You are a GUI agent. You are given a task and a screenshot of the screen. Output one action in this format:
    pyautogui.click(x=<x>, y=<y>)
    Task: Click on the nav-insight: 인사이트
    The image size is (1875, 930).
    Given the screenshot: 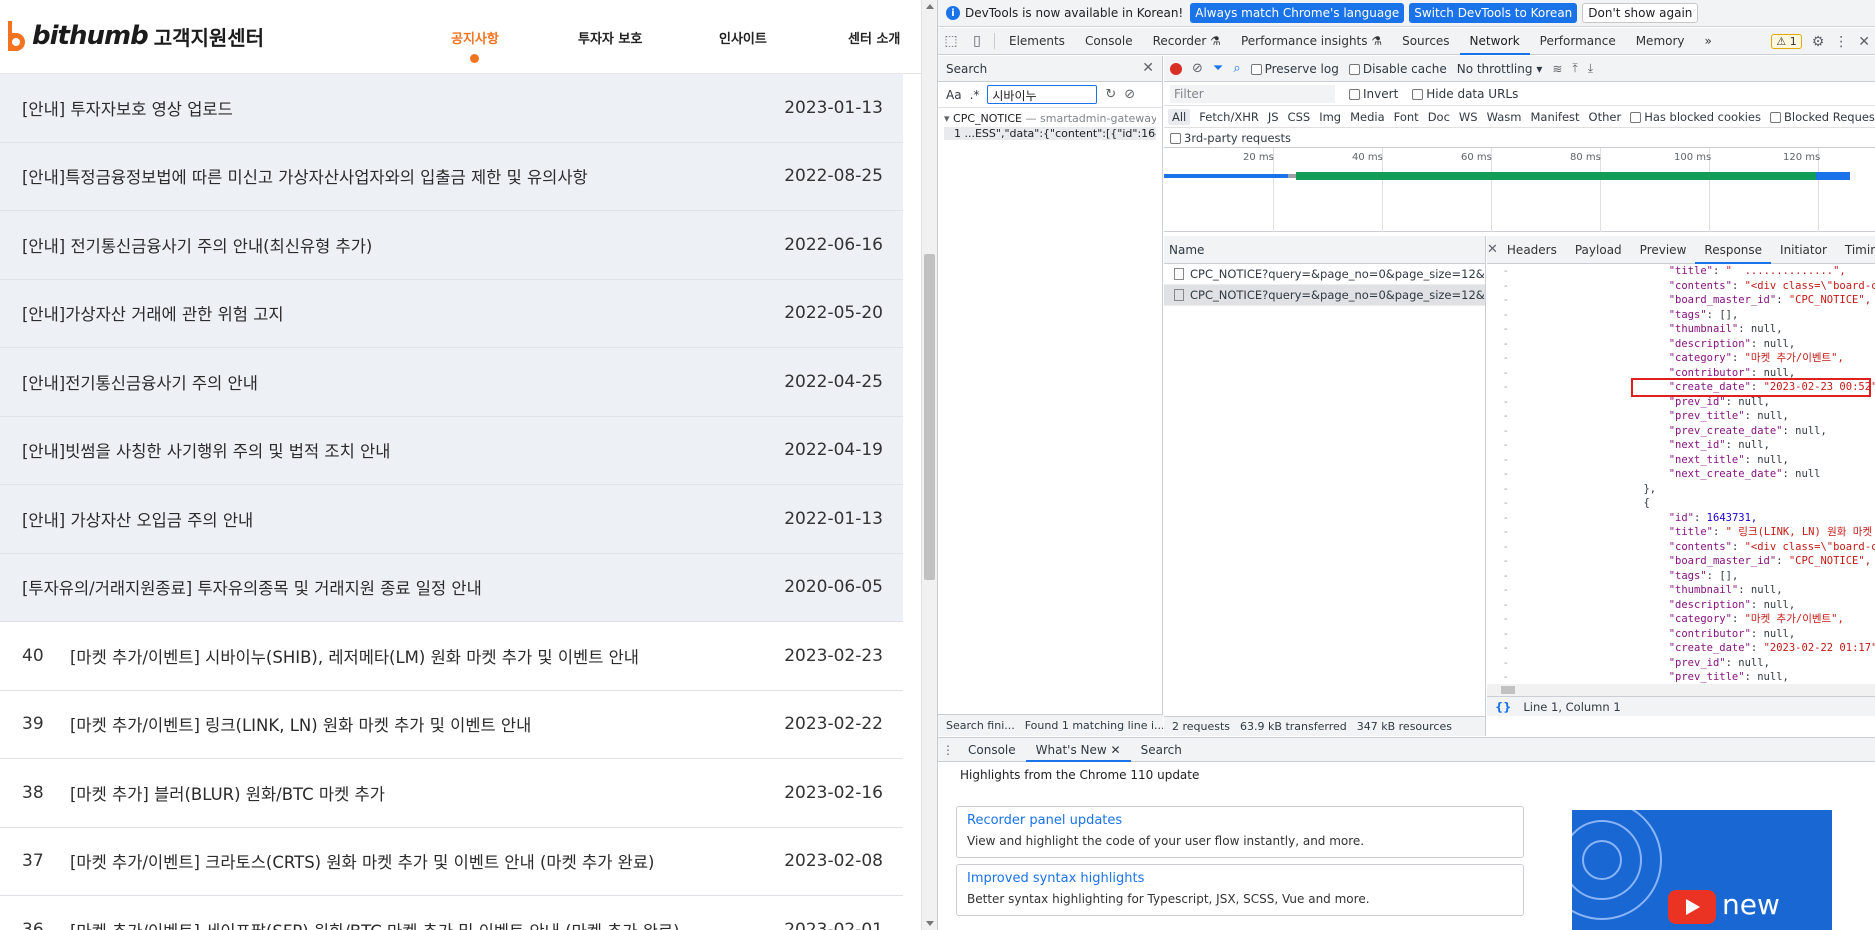 What is the action you would take?
    pyautogui.click(x=743, y=37)
    